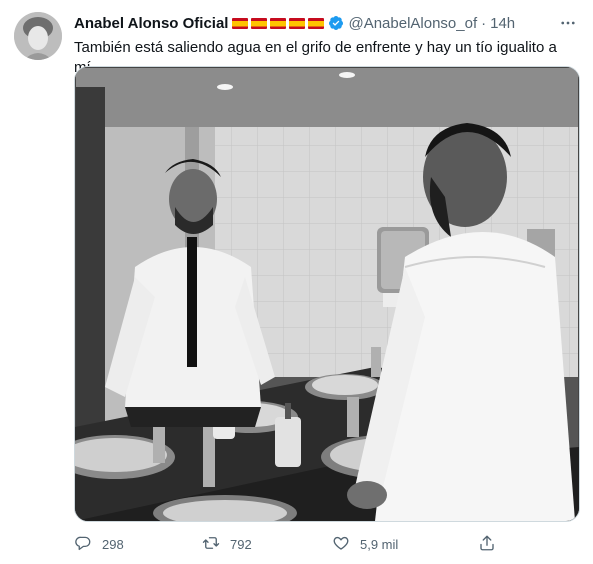 This screenshot has height=564, width=593. I want to click on share-icon, so click(487, 544).